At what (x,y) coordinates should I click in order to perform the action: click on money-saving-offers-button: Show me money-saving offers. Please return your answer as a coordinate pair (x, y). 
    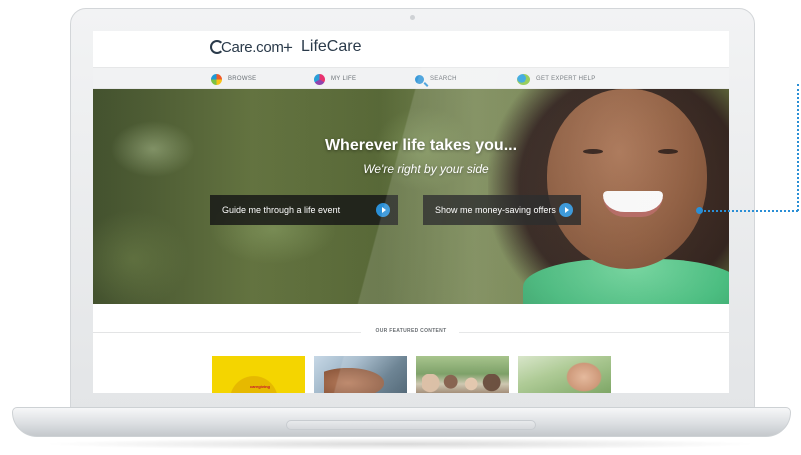
    Looking at the image, I should click on (502, 210).